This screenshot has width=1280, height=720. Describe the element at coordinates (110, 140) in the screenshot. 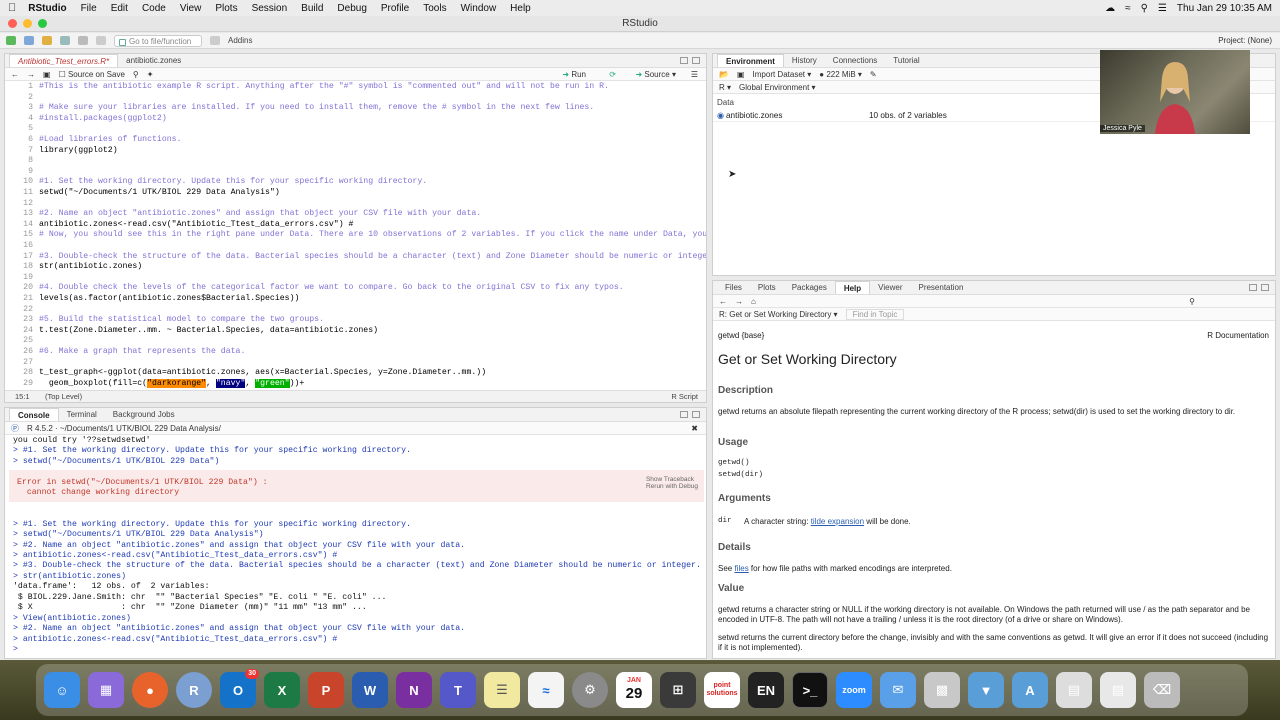

I see `code-line: #Load libraries of functions.` at that location.